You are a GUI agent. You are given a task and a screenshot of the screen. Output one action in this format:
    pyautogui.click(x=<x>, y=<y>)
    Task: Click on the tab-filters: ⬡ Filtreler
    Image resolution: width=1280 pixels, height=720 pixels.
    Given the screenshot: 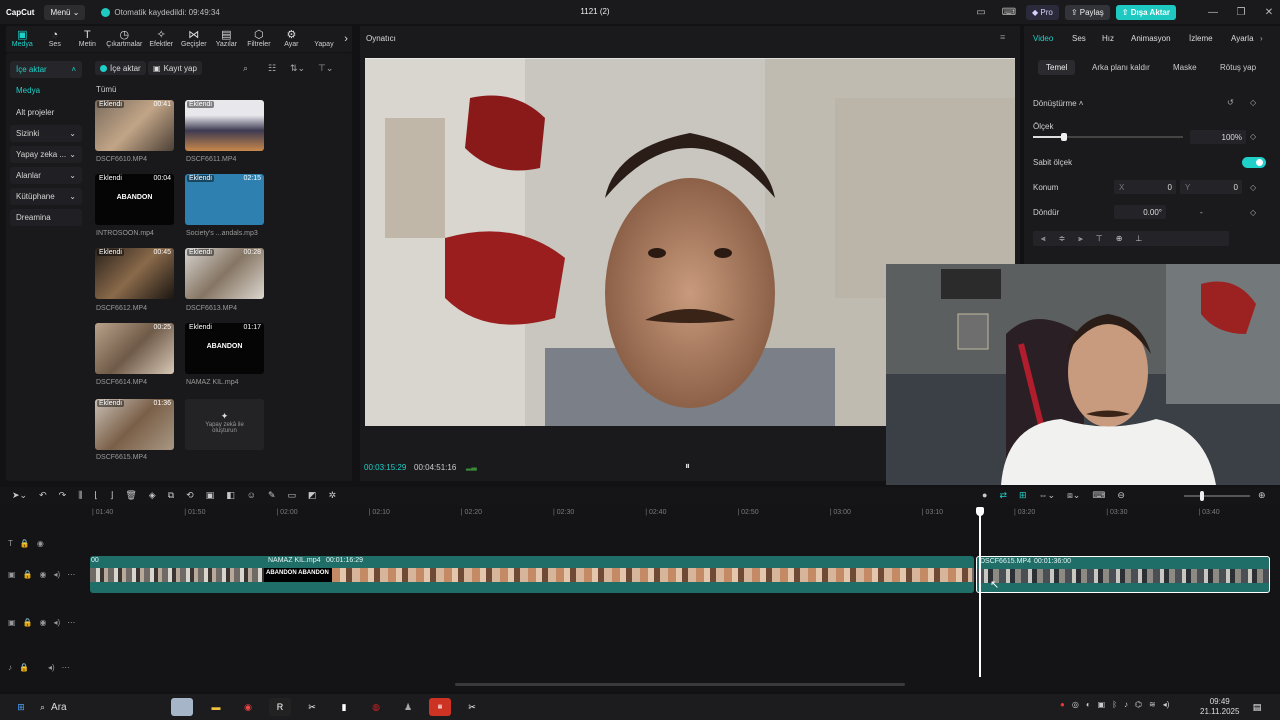 What is the action you would take?
    pyautogui.click(x=259, y=39)
    